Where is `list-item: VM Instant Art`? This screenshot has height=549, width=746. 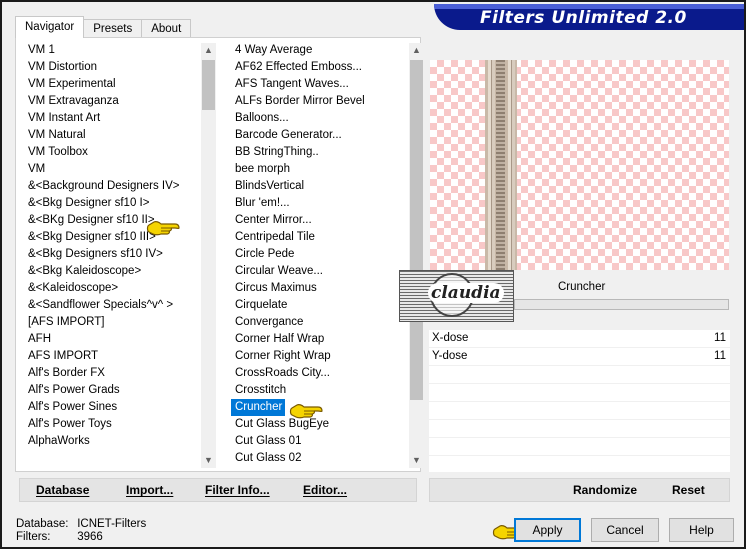 list-item: VM Instant Art is located at coordinates (119, 118).